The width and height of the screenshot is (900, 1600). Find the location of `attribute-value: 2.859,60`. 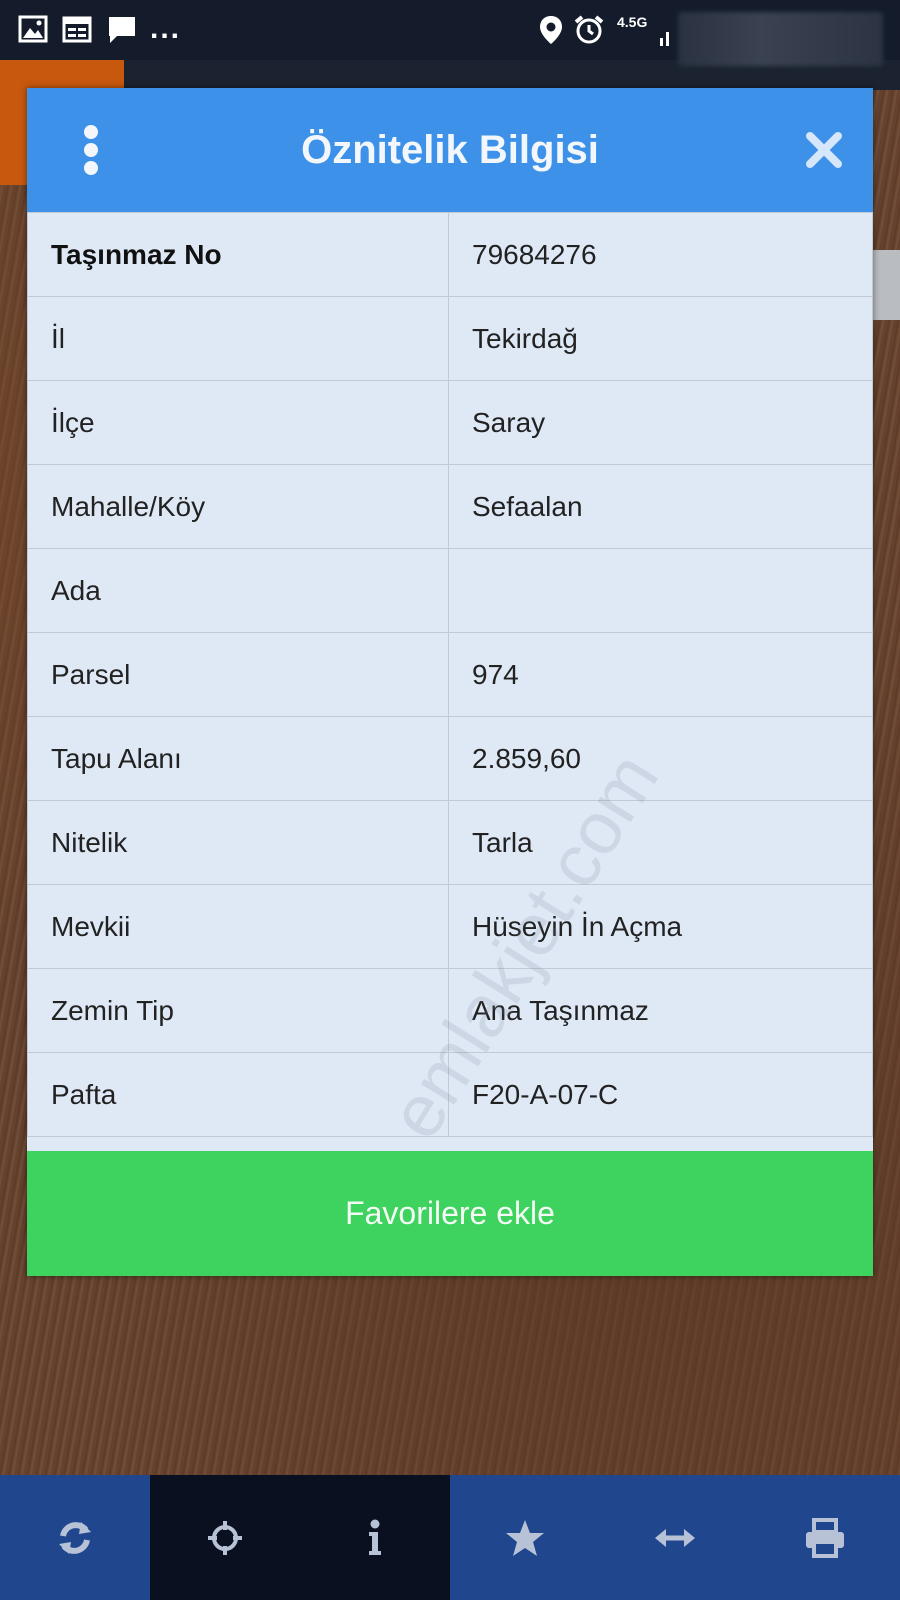

attribute-value: 2.859,60 is located at coordinates (660, 758).